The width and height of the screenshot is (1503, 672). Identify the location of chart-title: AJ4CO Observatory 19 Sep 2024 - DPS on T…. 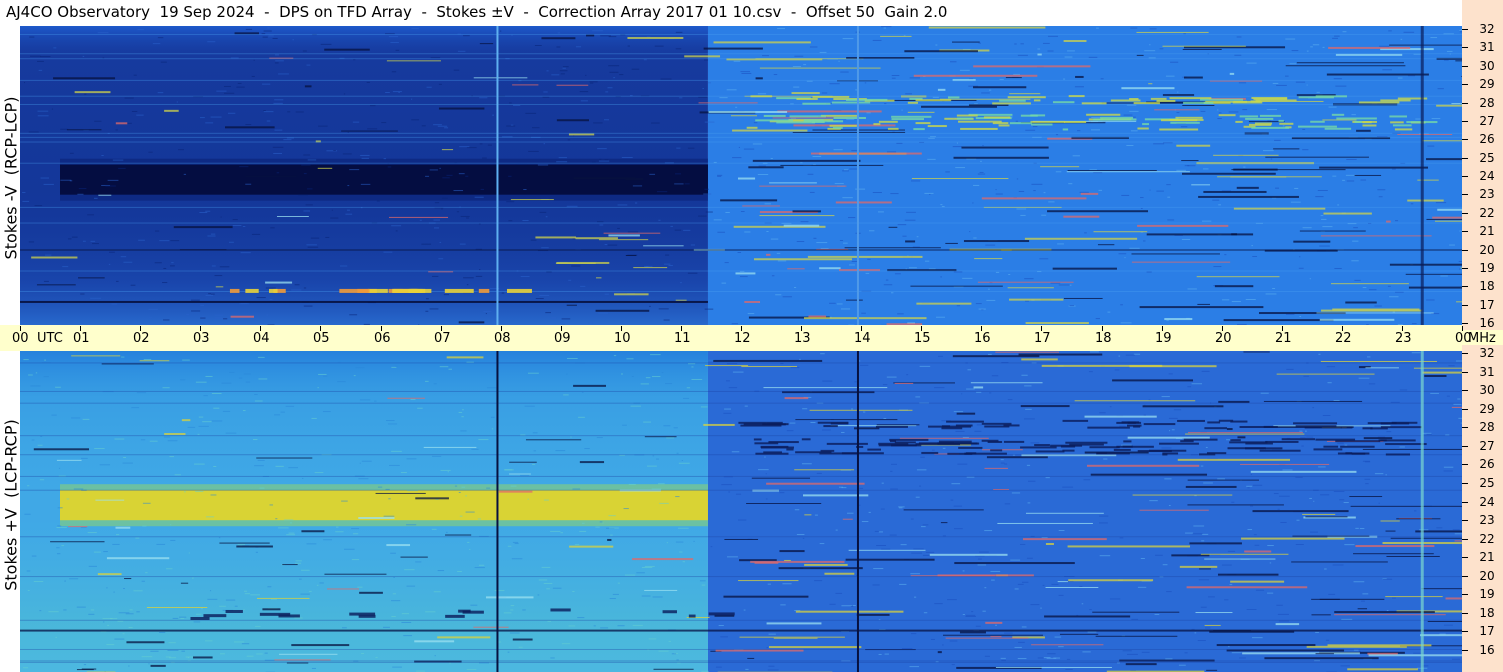
(477, 12).